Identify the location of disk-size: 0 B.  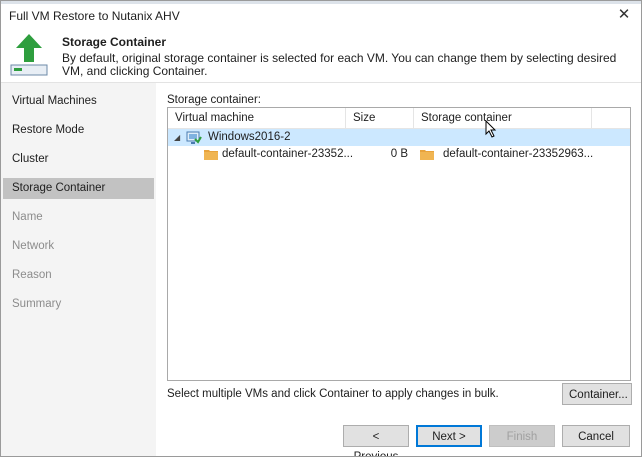
(399, 154).